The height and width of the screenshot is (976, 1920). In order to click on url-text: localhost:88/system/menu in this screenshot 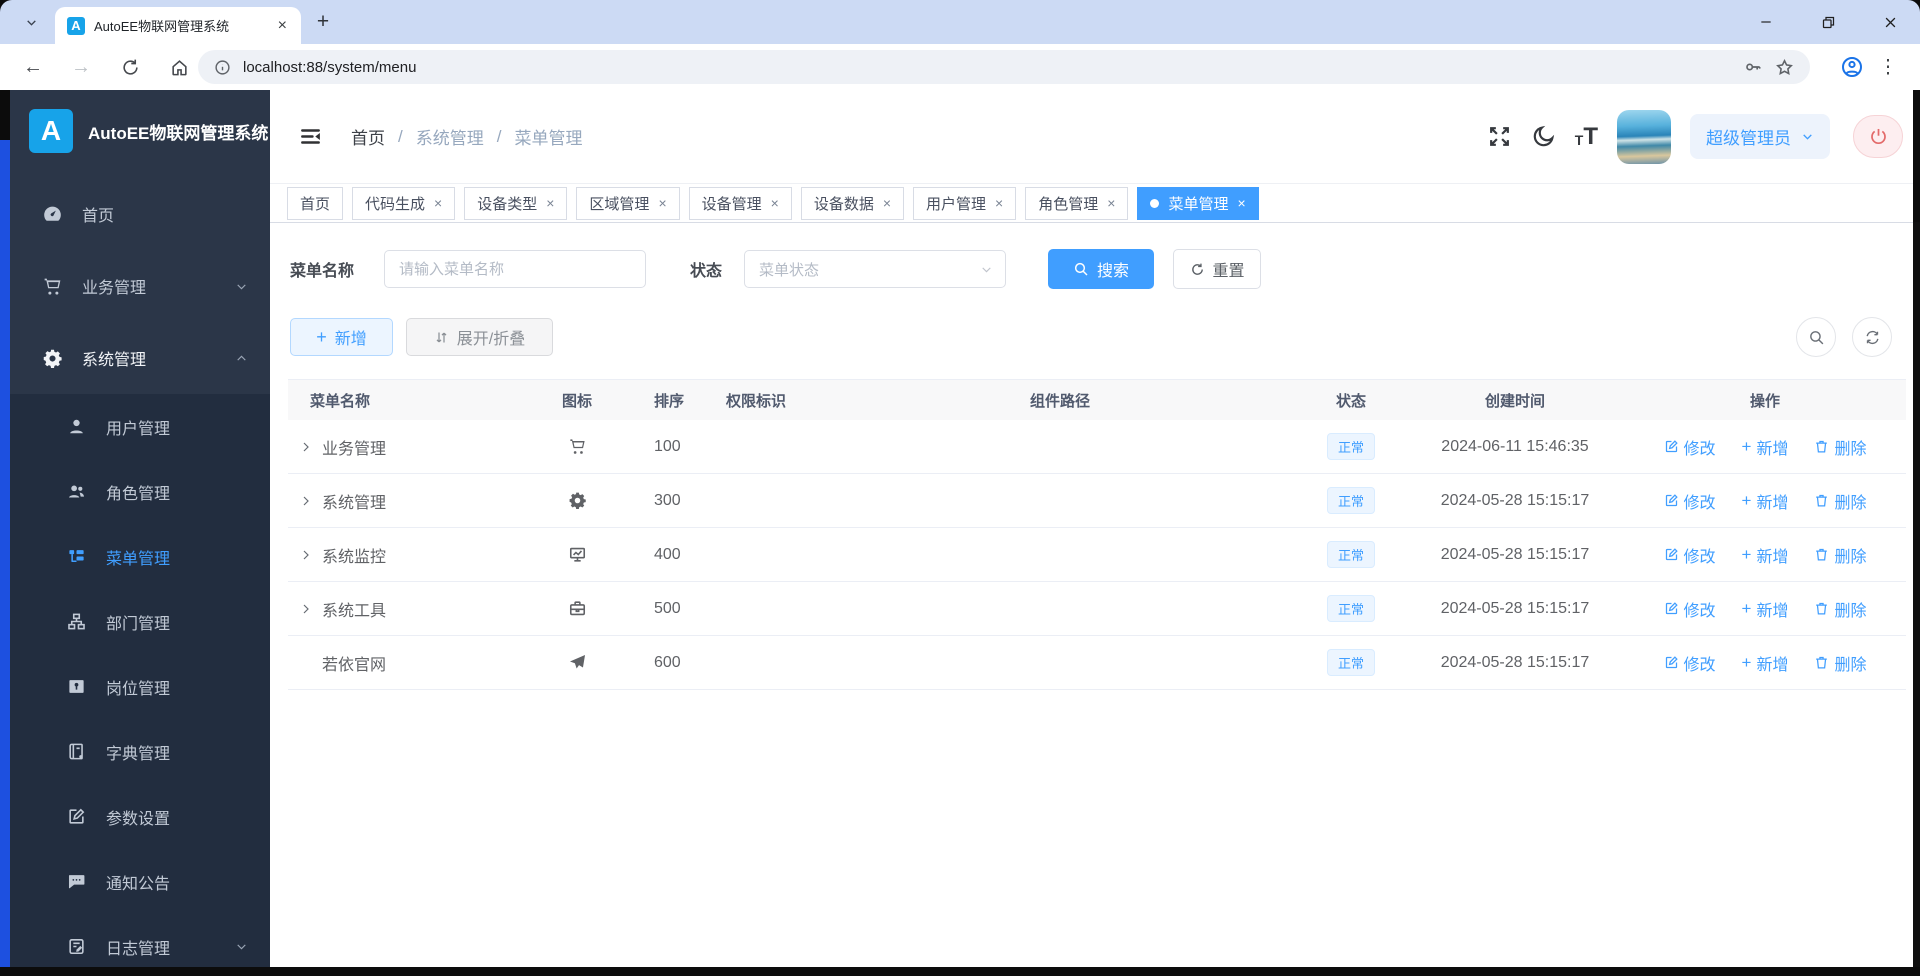, I will do `click(329, 67)`.